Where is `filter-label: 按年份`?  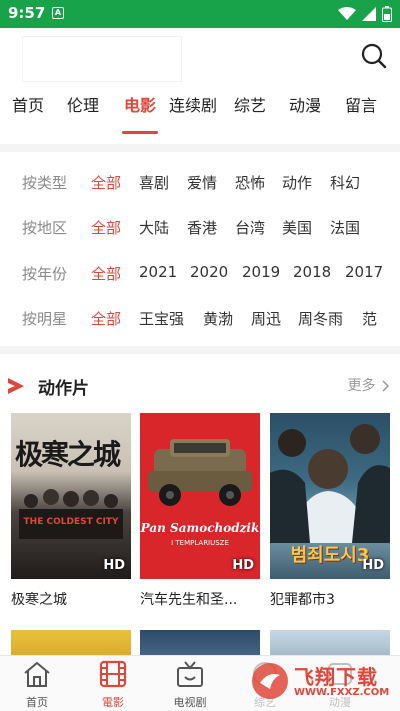
filter-label: 按年份 is located at coordinates (45, 274).